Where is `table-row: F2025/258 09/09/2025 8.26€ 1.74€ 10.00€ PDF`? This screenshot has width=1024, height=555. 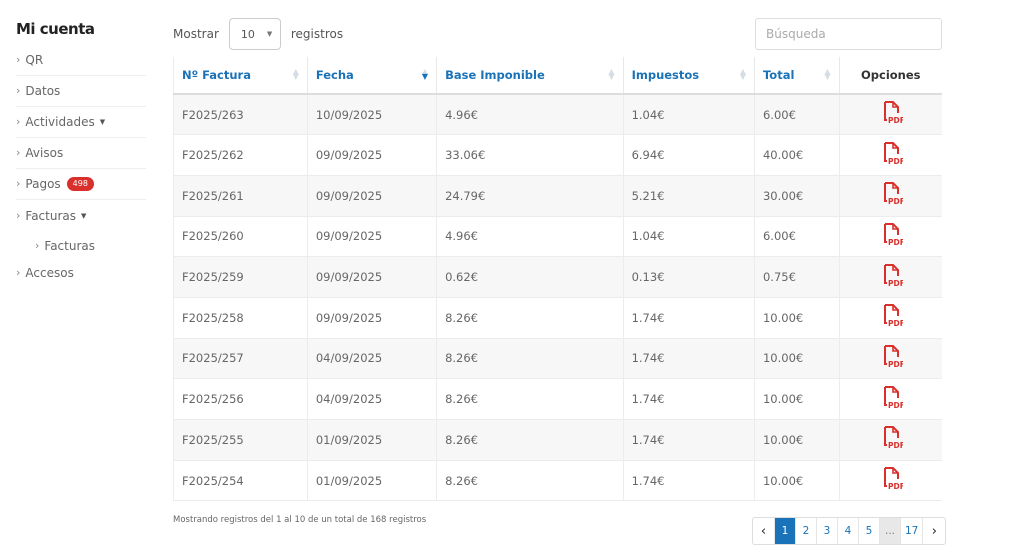
table-row: F2025/258 09/09/2025 8.26€ 1.74€ 10.00€ PDF is located at coordinates (557, 318).